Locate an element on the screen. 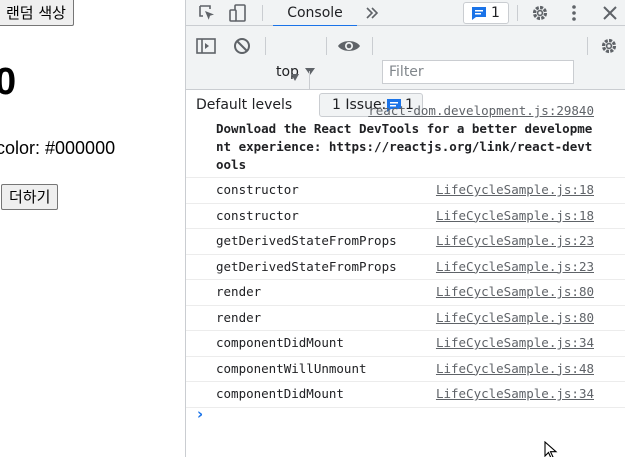 This screenshot has width=625, height=457. clear-console-icon is located at coordinates (242, 46).